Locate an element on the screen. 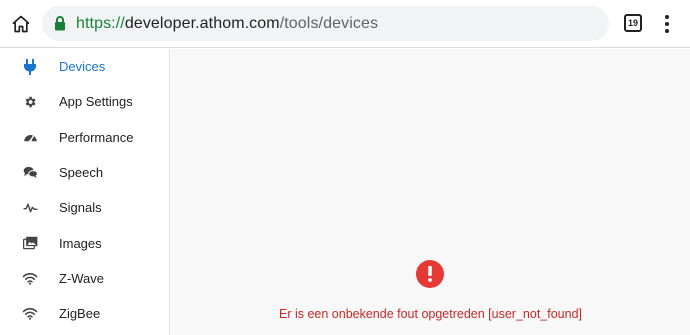 Image resolution: width=690 pixels, height=335 pixels. sidebar-item-devices: Devices is located at coordinates (84, 66).